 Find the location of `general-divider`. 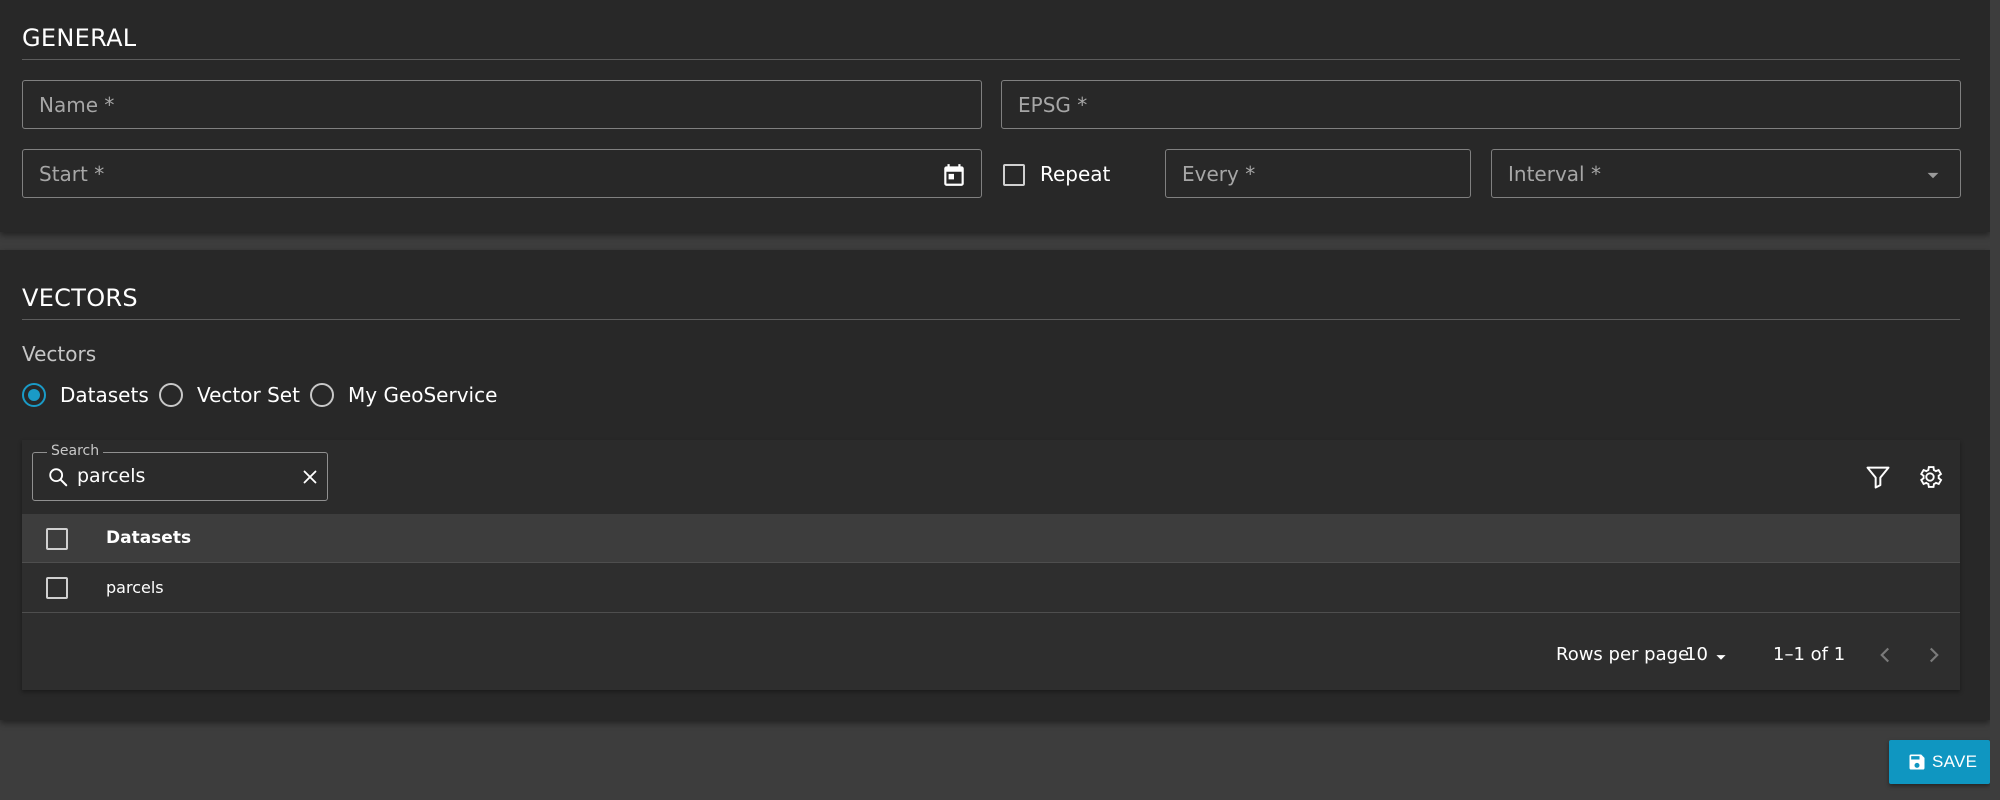

general-divider is located at coordinates (991, 59).